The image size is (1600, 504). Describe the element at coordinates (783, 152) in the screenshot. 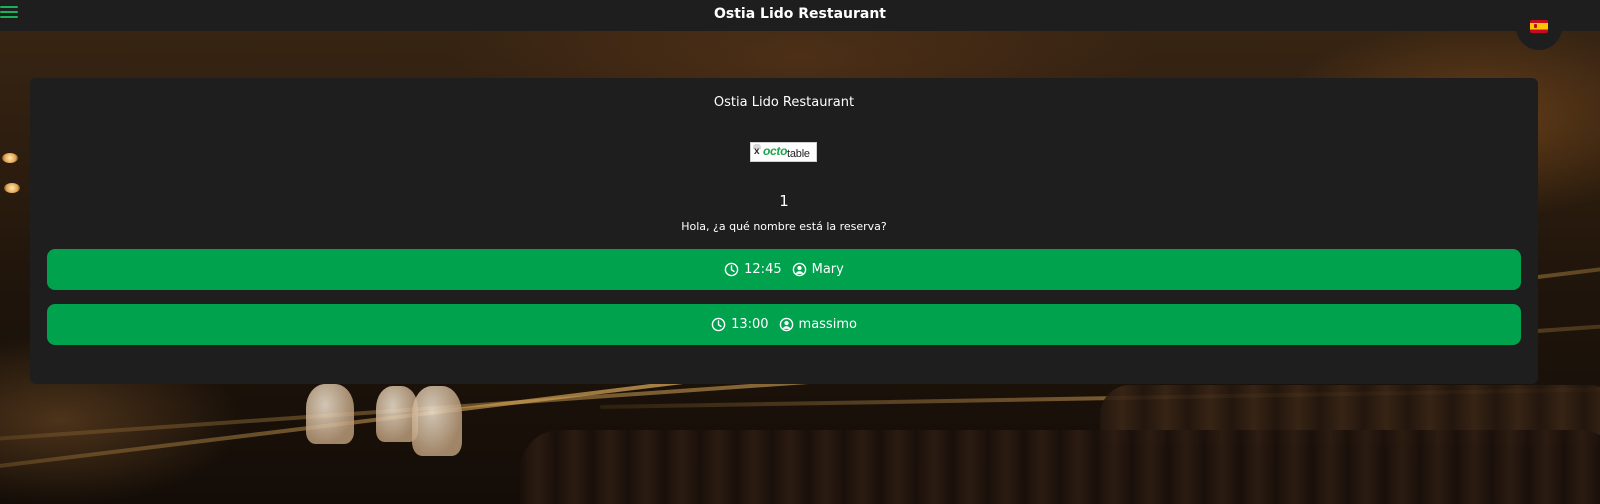

I see `octotable-logo: x octo table` at that location.